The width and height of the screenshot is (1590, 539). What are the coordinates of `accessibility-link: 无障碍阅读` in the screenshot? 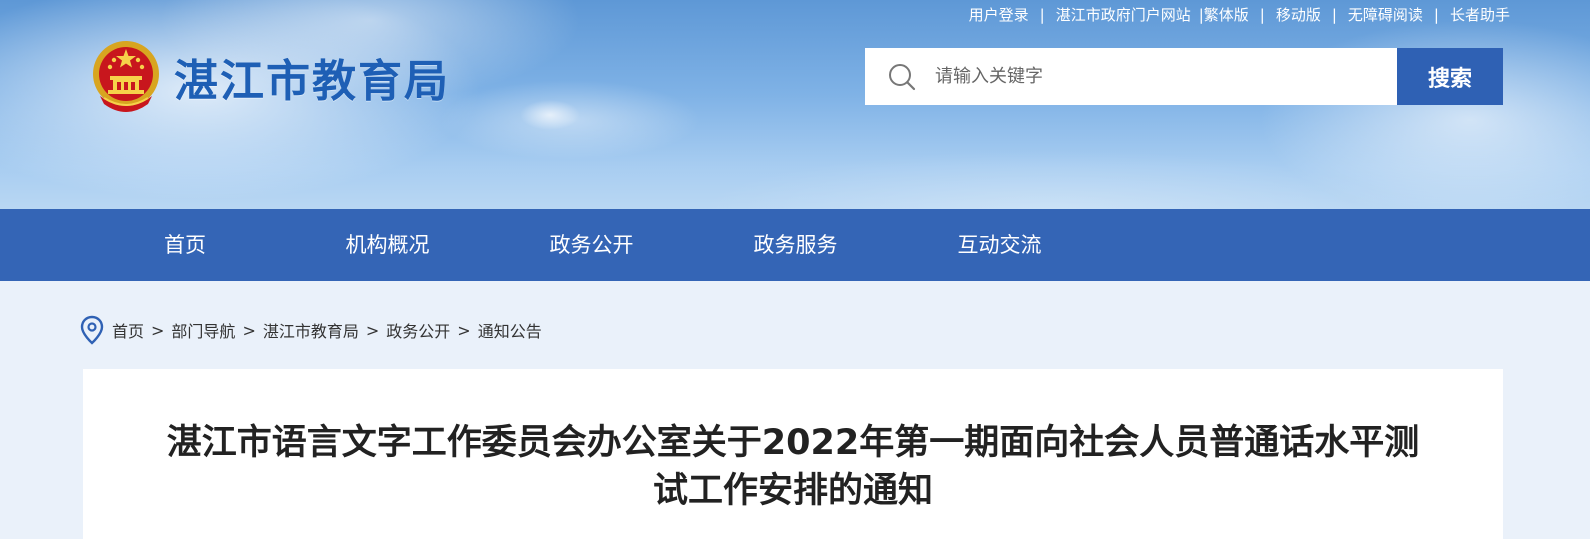 It's located at (1385, 14).